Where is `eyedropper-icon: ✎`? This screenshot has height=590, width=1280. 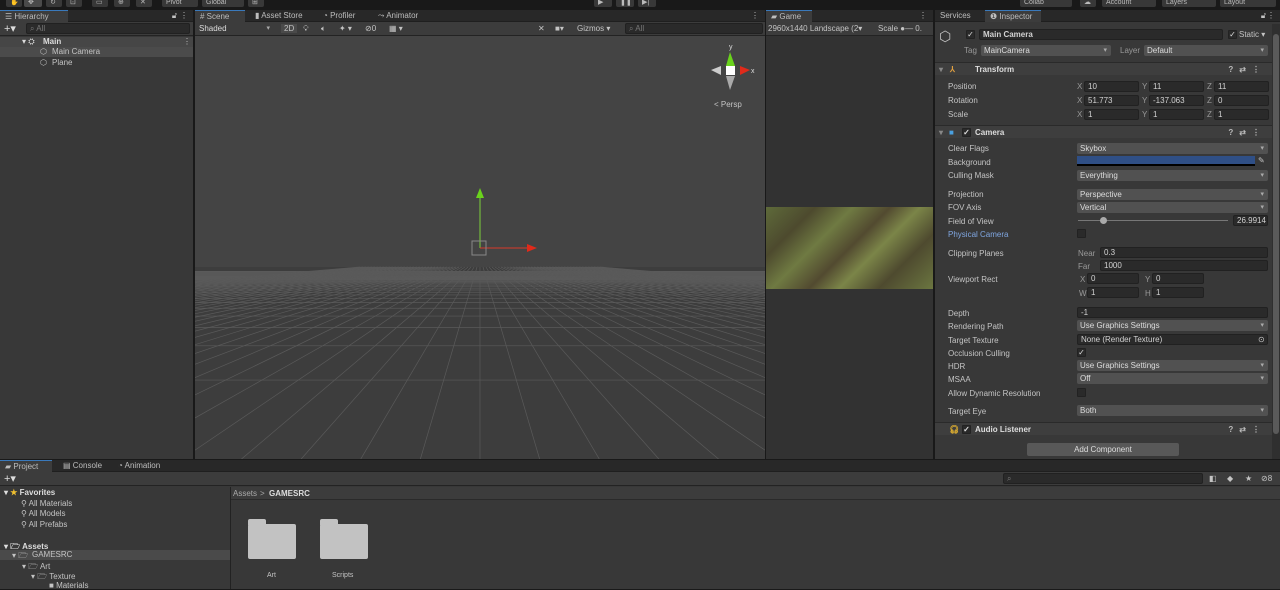
eyedropper-icon: ✎ is located at coordinates (1261, 160).